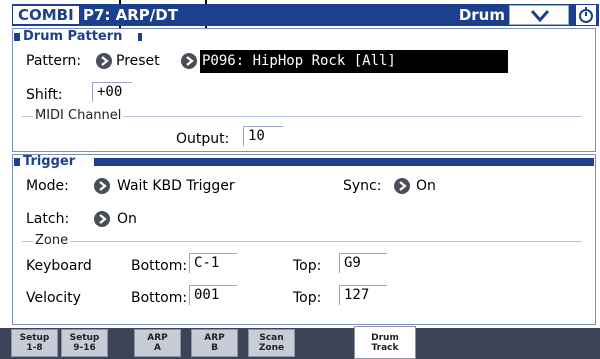 The width and height of the screenshot is (600, 359). I want to click on page-menu-button, so click(539, 15).